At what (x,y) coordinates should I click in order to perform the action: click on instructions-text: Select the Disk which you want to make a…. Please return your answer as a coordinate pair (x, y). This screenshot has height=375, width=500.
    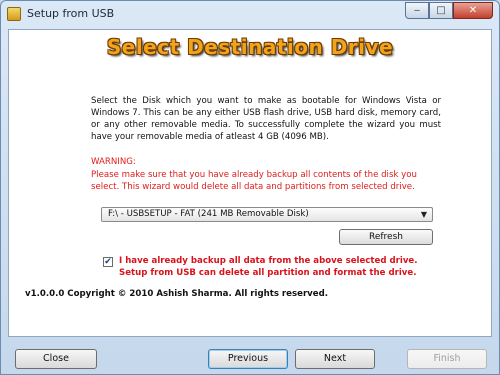
    Looking at the image, I should click on (266, 119).